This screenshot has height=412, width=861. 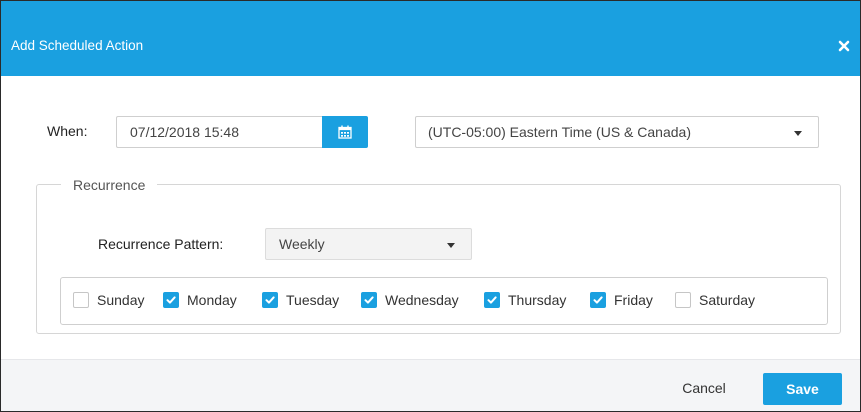 What do you see at coordinates (67, 131) in the screenshot?
I see `when-label: When:` at bounding box center [67, 131].